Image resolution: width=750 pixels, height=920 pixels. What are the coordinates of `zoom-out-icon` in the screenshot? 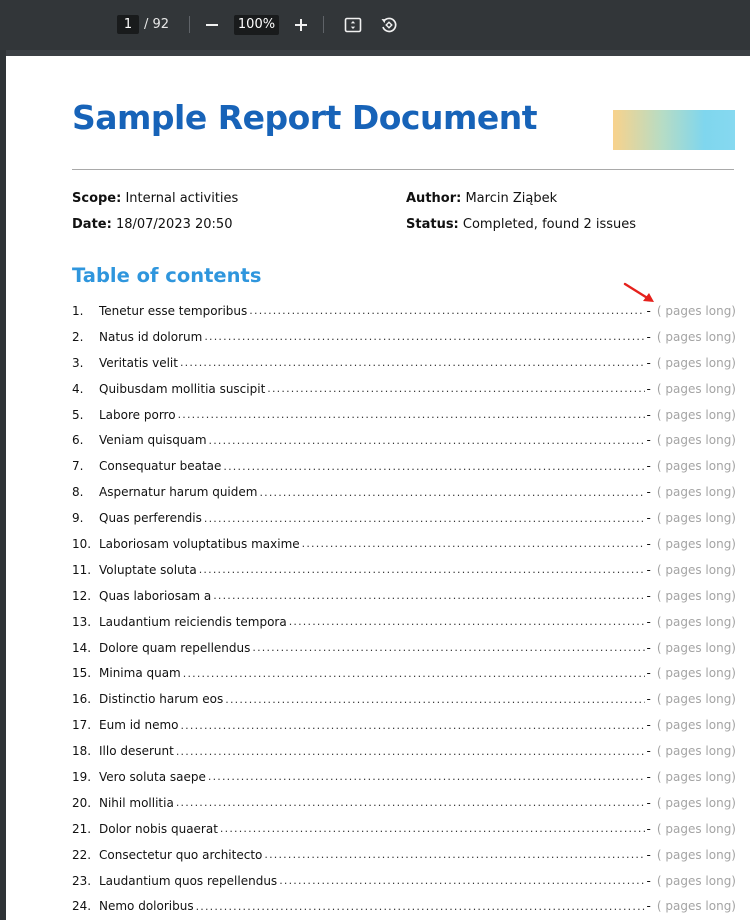 It's located at (212, 24).